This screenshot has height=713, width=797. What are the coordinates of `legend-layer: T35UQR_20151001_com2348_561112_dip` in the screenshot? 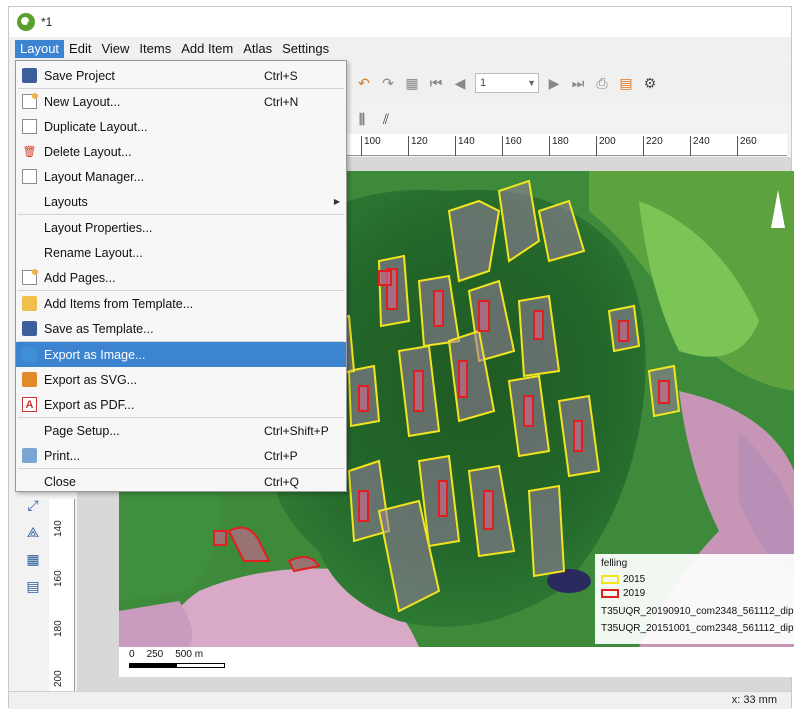 It's located at (697, 628).